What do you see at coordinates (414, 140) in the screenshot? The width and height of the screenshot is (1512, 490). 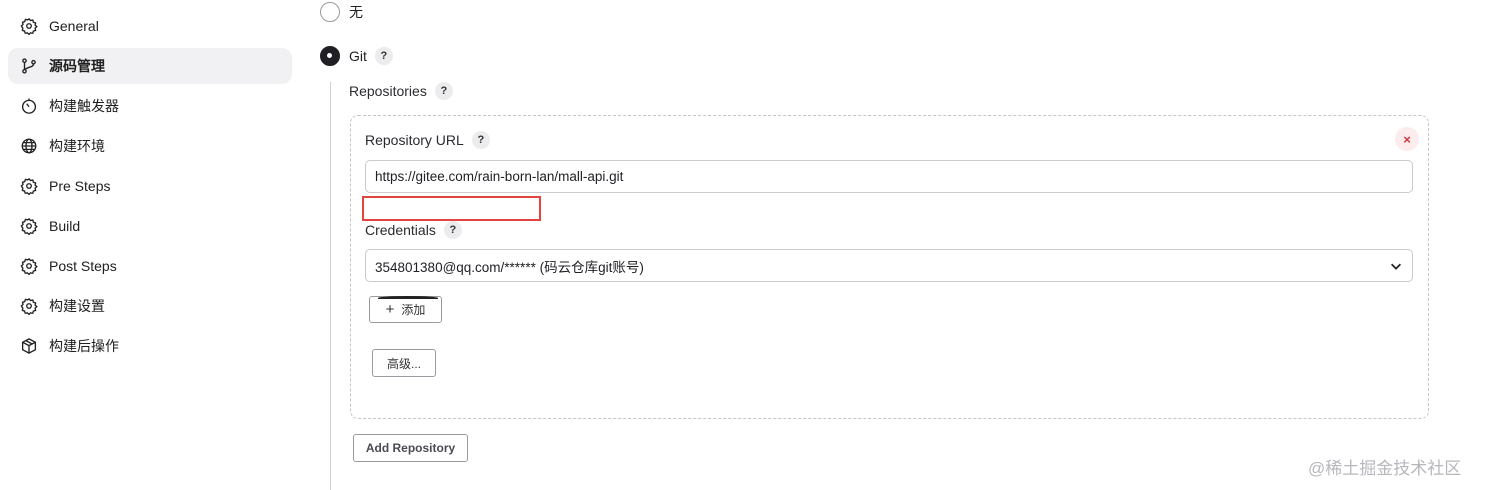 I see `repository-url-label: Repository URL` at bounding box center [414, 140].